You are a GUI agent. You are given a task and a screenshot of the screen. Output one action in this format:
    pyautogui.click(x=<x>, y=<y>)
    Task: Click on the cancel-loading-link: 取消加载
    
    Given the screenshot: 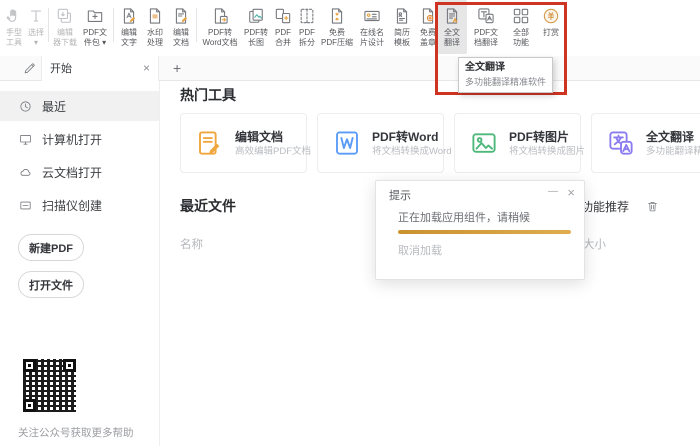 What is the action you would take?
    pyautogui.click(x=420, y=250)
    